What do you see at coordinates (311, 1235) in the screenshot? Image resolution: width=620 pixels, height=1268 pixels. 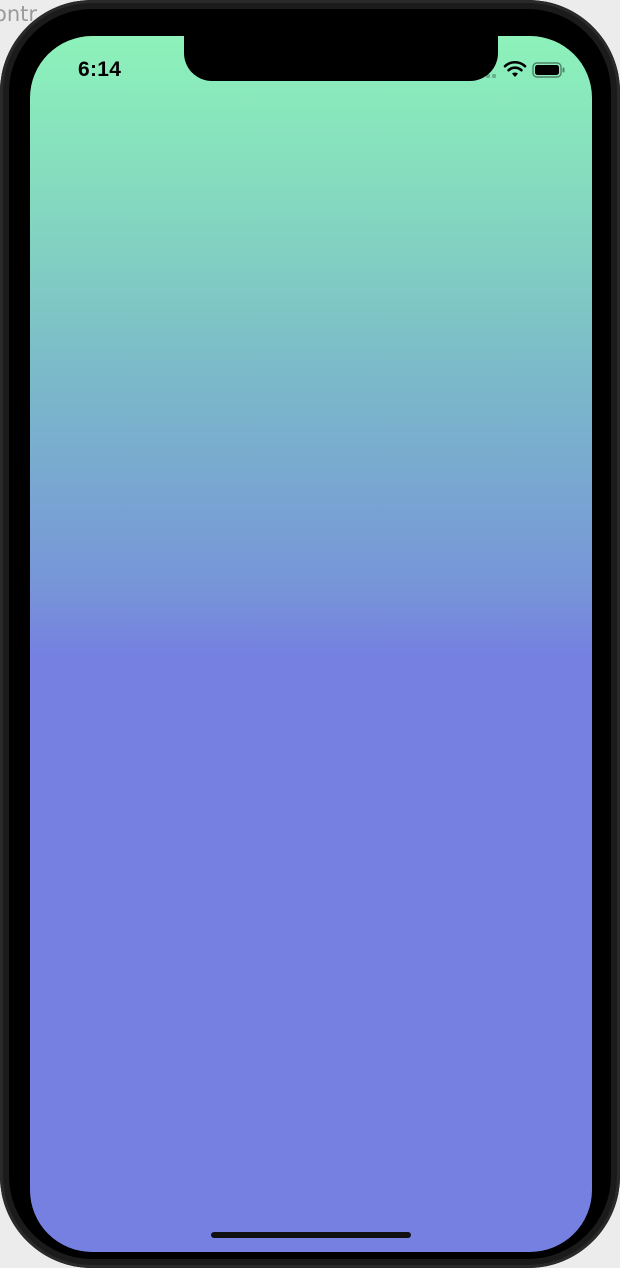 I see `home-indicator` at bounding box center [311, 1235].